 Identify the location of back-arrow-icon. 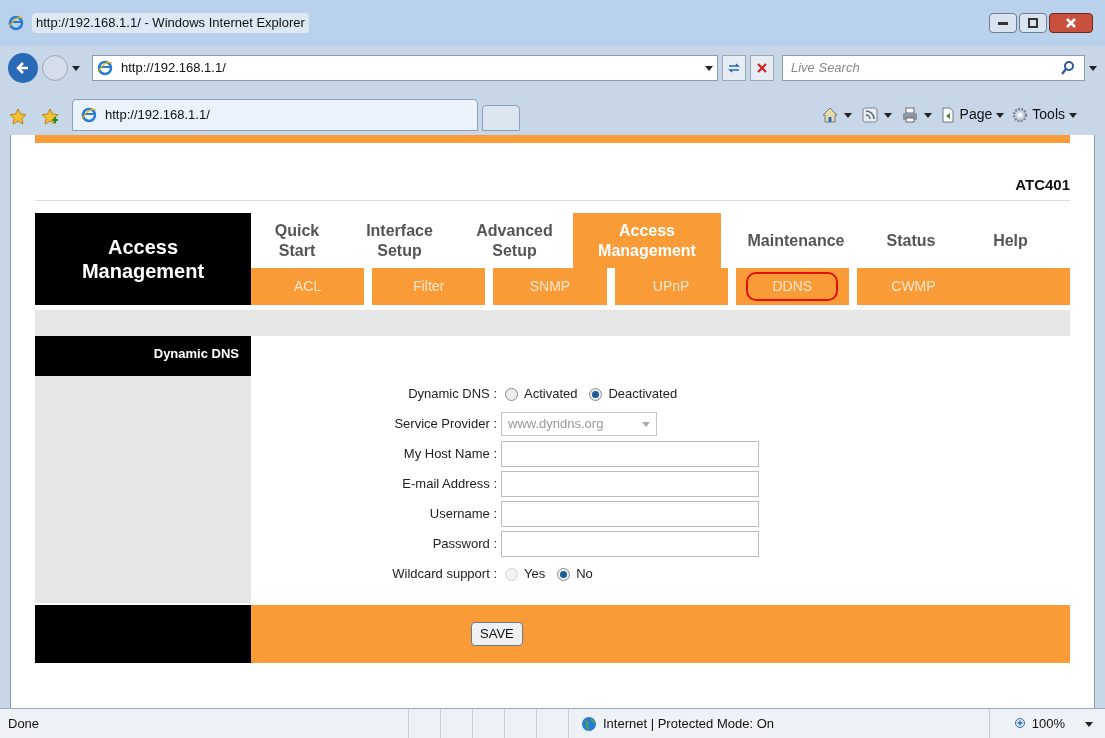
(23, 68).